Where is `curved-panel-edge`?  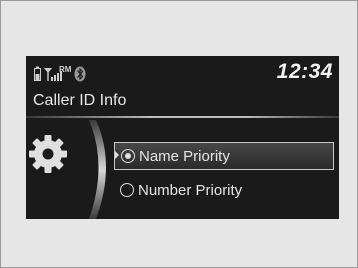 curved-panel-edge is located at coordinates (97, 169).